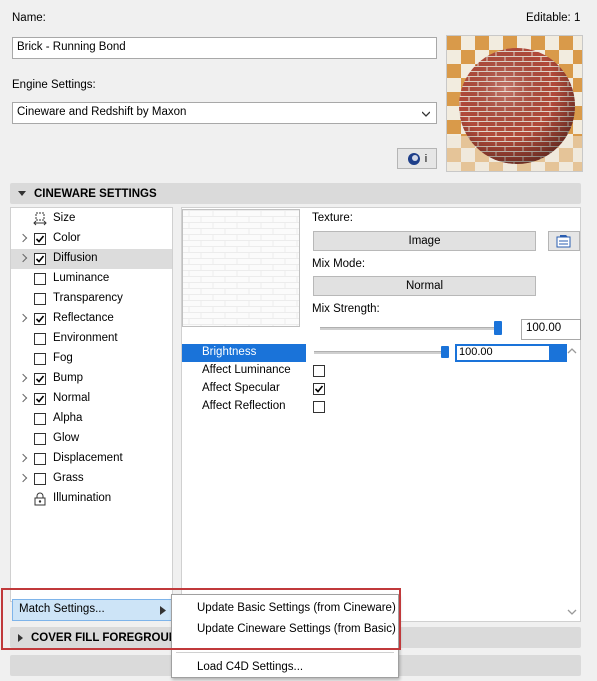 This screenshot has height=681, width=597. I want to click on cineware-info-button: i, so click(417, 158).